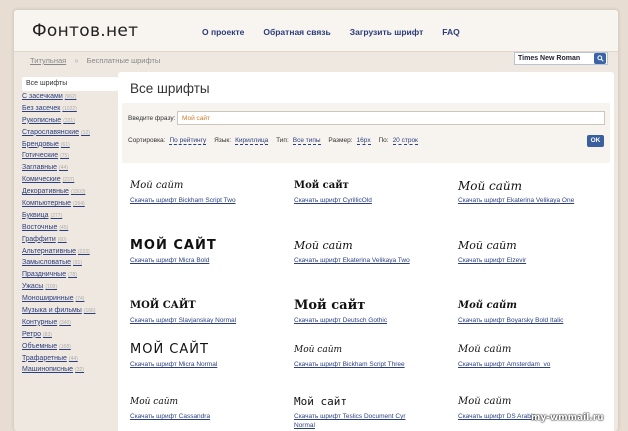 The width and height of the screenshot is (628, 431). What do you see at coordinates (95, 60) in the screenshot?
I see `breadcrumb: Титульная » Бесплатные шрифты` at bounding box center [95, 60].